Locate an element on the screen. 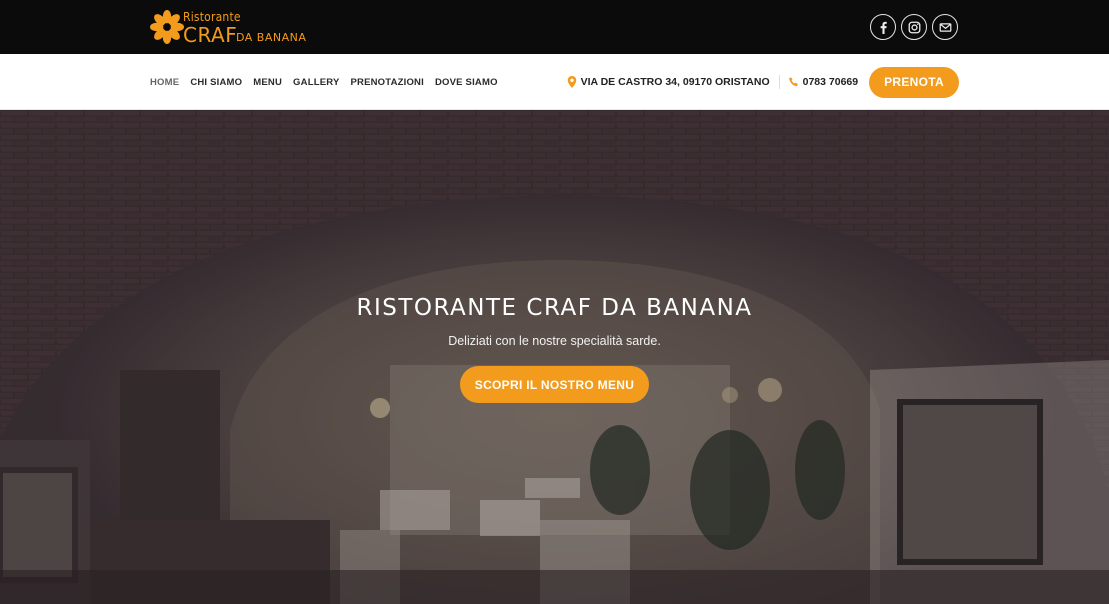 This screenshot has width=1109, height=604. email-icon is located at coordinates (945, 27).